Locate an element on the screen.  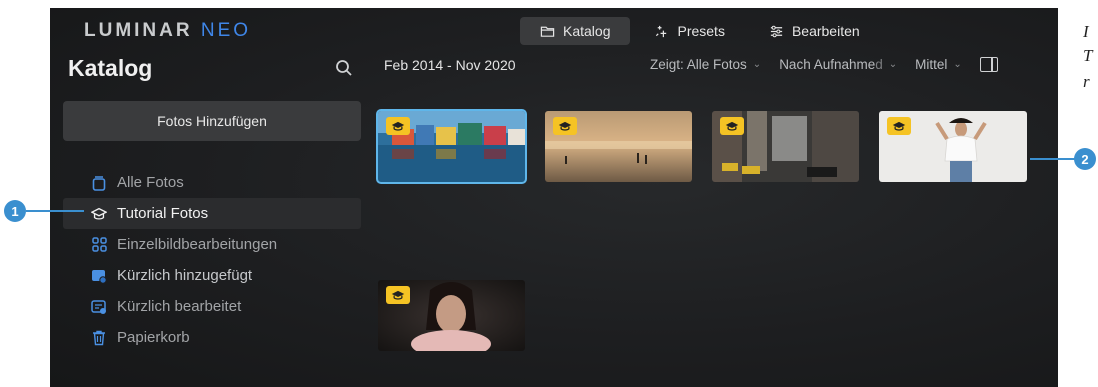
sidebar-item-papierkorb: Papierkorb is located at coordinates (212, 337).